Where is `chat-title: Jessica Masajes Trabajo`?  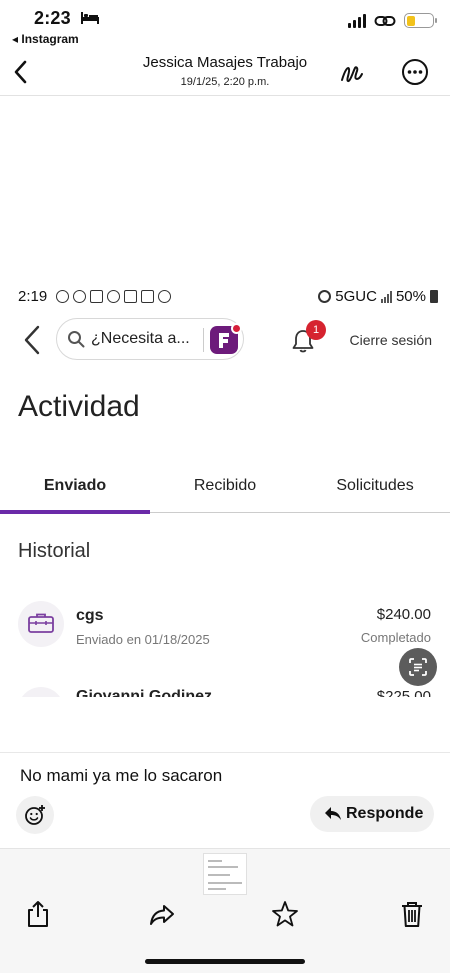
chat-title: Jessica Masajes Trabajo is located at coordinates (225, 62).